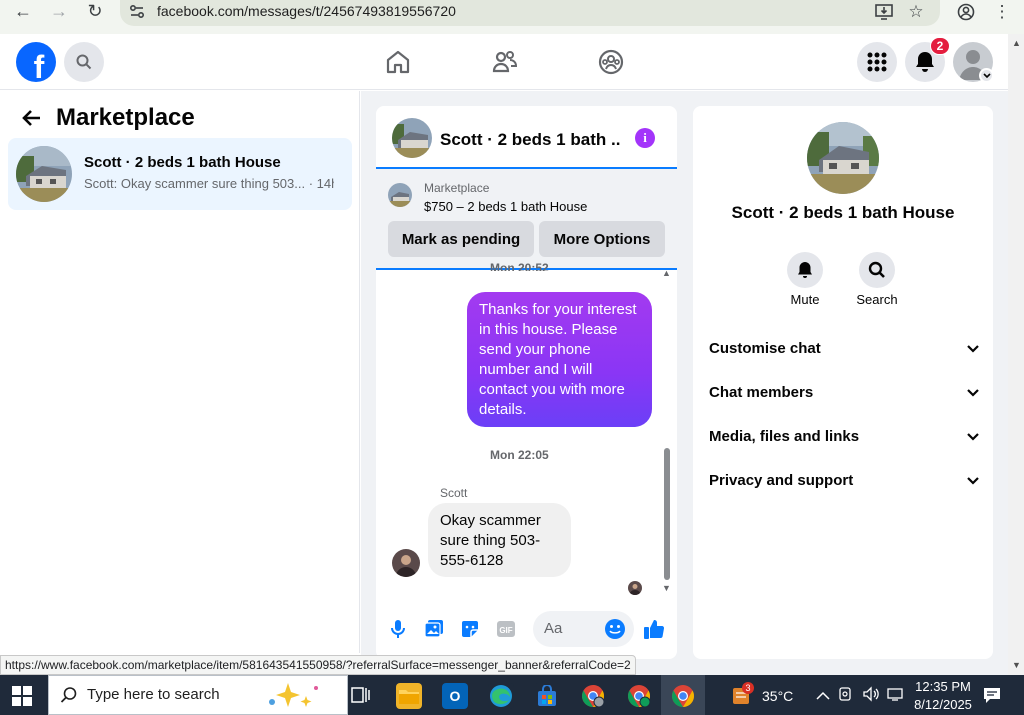  I want to click on seen-indicator-avatar, so click(635, 588).